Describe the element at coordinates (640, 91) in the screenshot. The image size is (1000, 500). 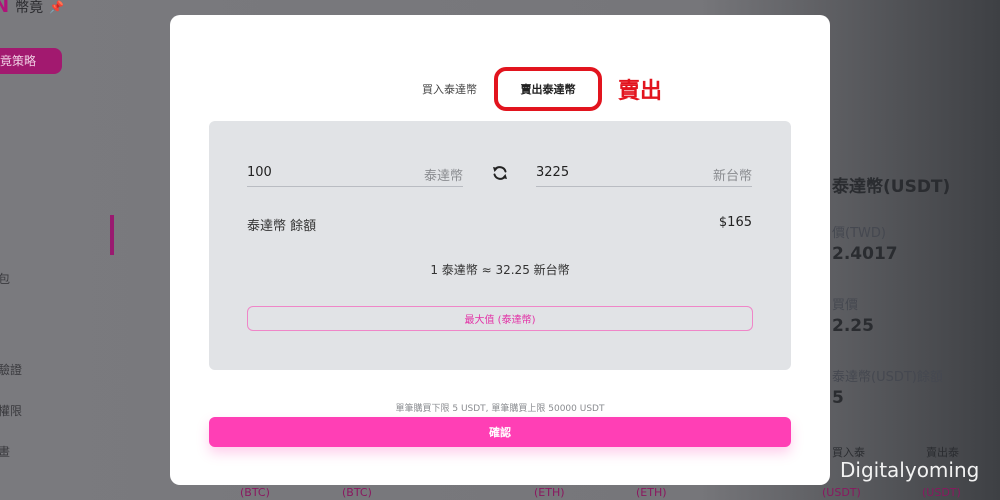
I see `sell-annotation: 賣出` at that location.